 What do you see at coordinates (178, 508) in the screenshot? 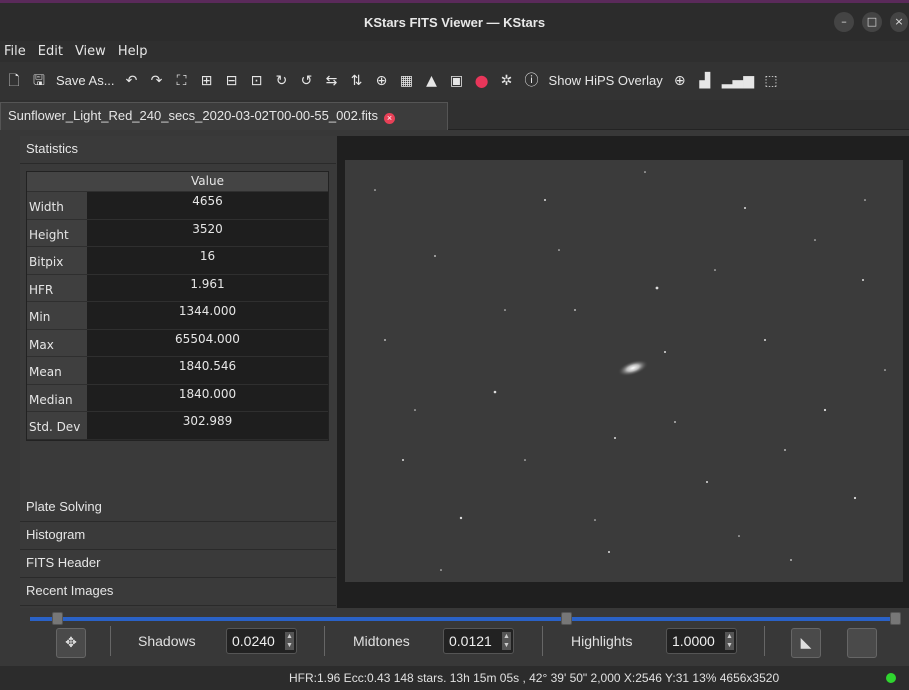
I see `plate-solving-section: Plate Solving` at bounding box center [178, 508].